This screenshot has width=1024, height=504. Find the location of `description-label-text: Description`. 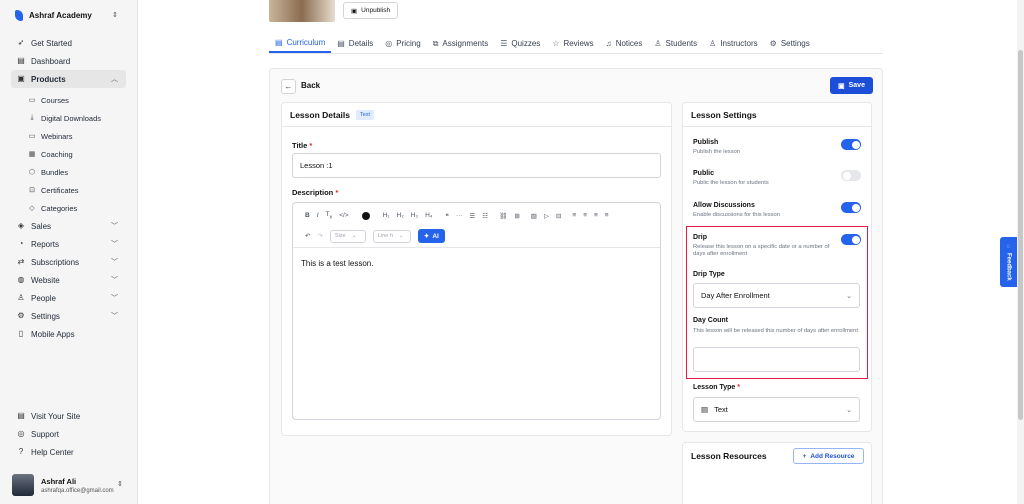

description-label-text: Description is located at coordinates (313, 192).